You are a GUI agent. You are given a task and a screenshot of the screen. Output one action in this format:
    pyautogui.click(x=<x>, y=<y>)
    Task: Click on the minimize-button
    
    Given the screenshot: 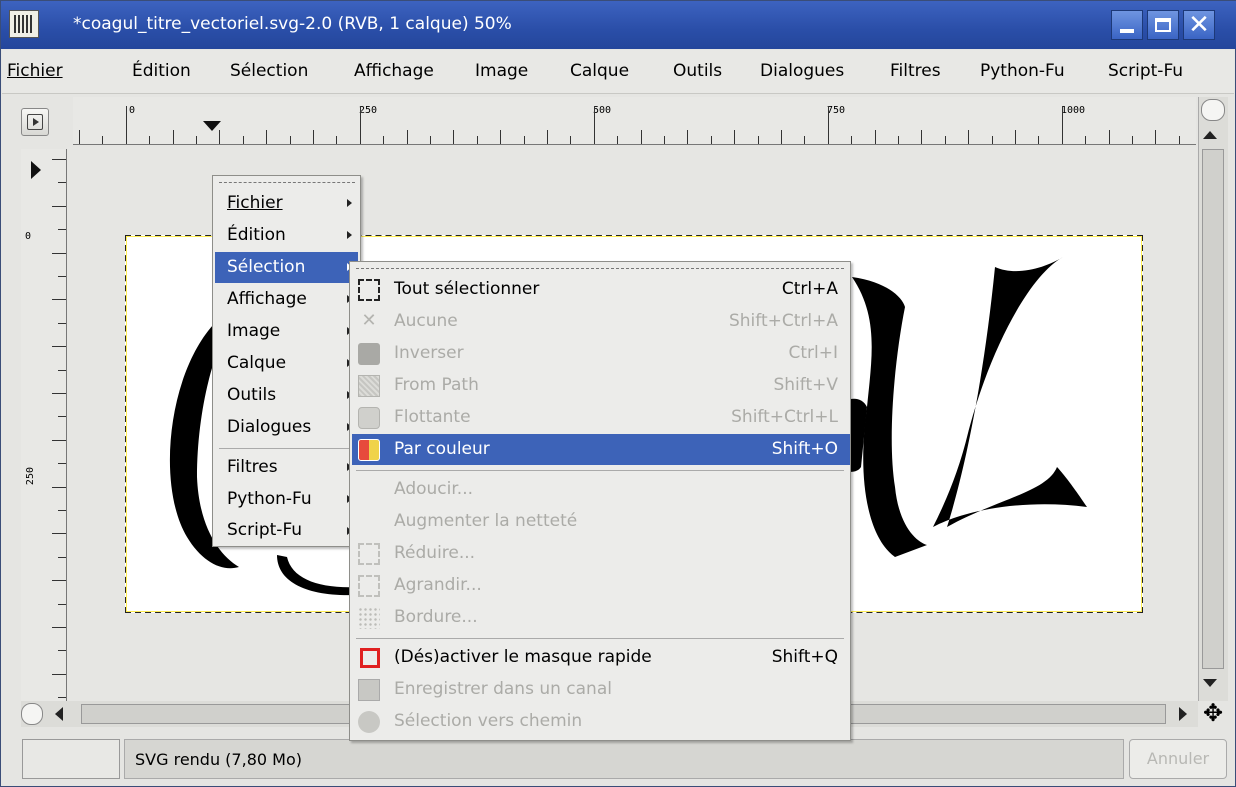 What is the action you would take?
    pyautogui.click(x=1127, y=25)
    